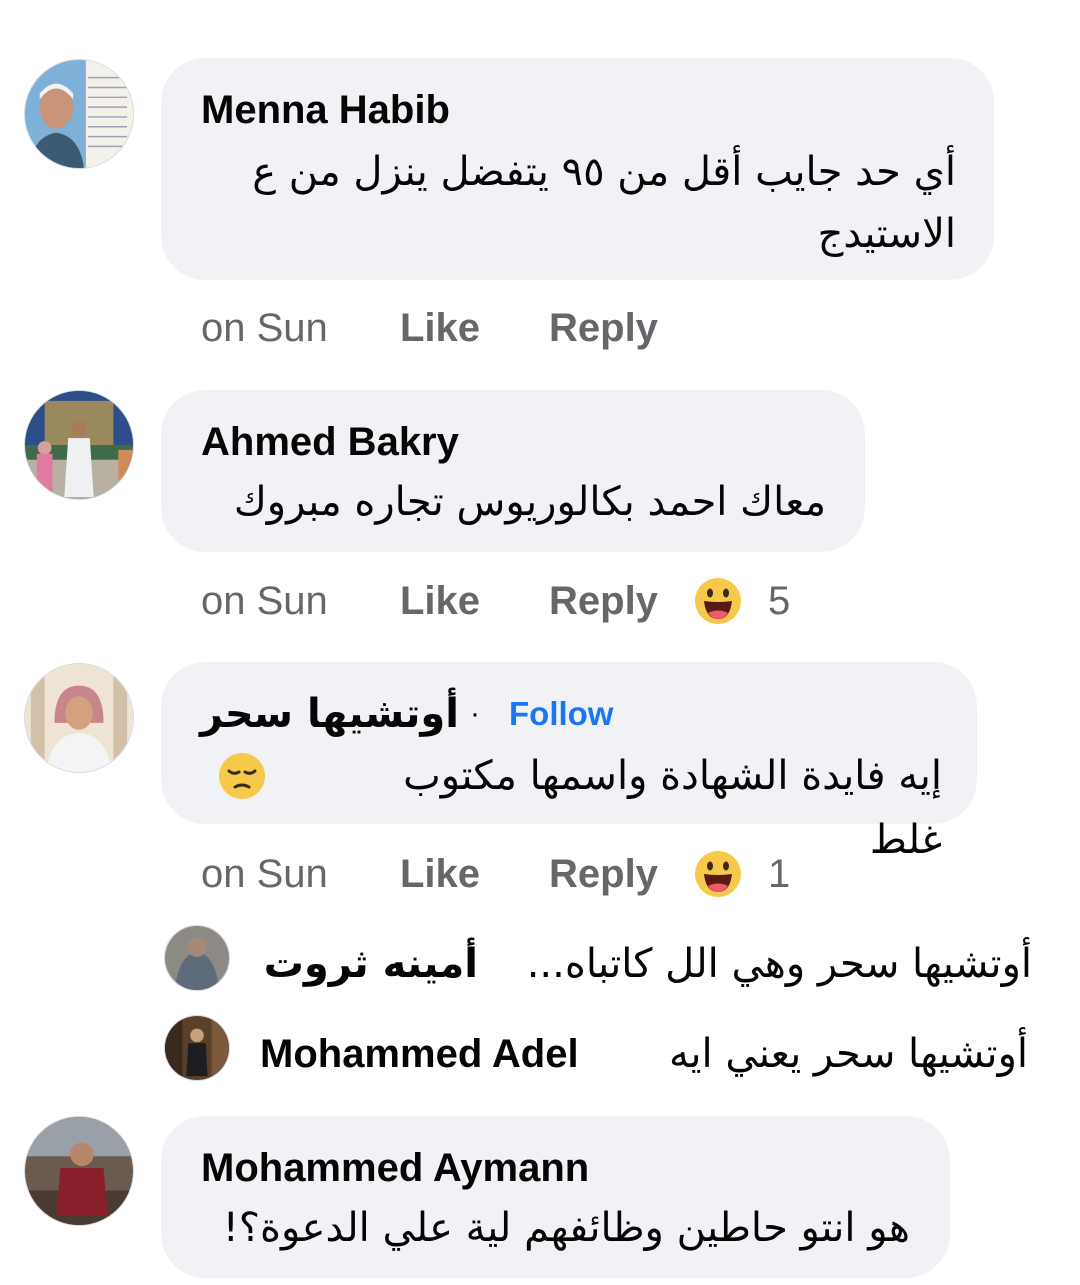 The image size is (1080, 1285). I want to click on avatar-menna-habib, so click(79, 114).